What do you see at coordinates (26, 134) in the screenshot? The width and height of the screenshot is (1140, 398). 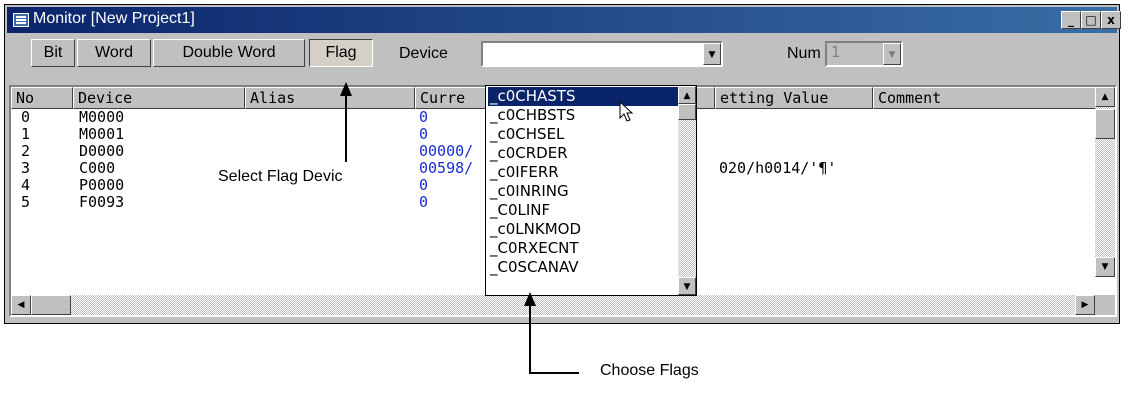 I see `row-no: 1` at bounding box center [26, 134].